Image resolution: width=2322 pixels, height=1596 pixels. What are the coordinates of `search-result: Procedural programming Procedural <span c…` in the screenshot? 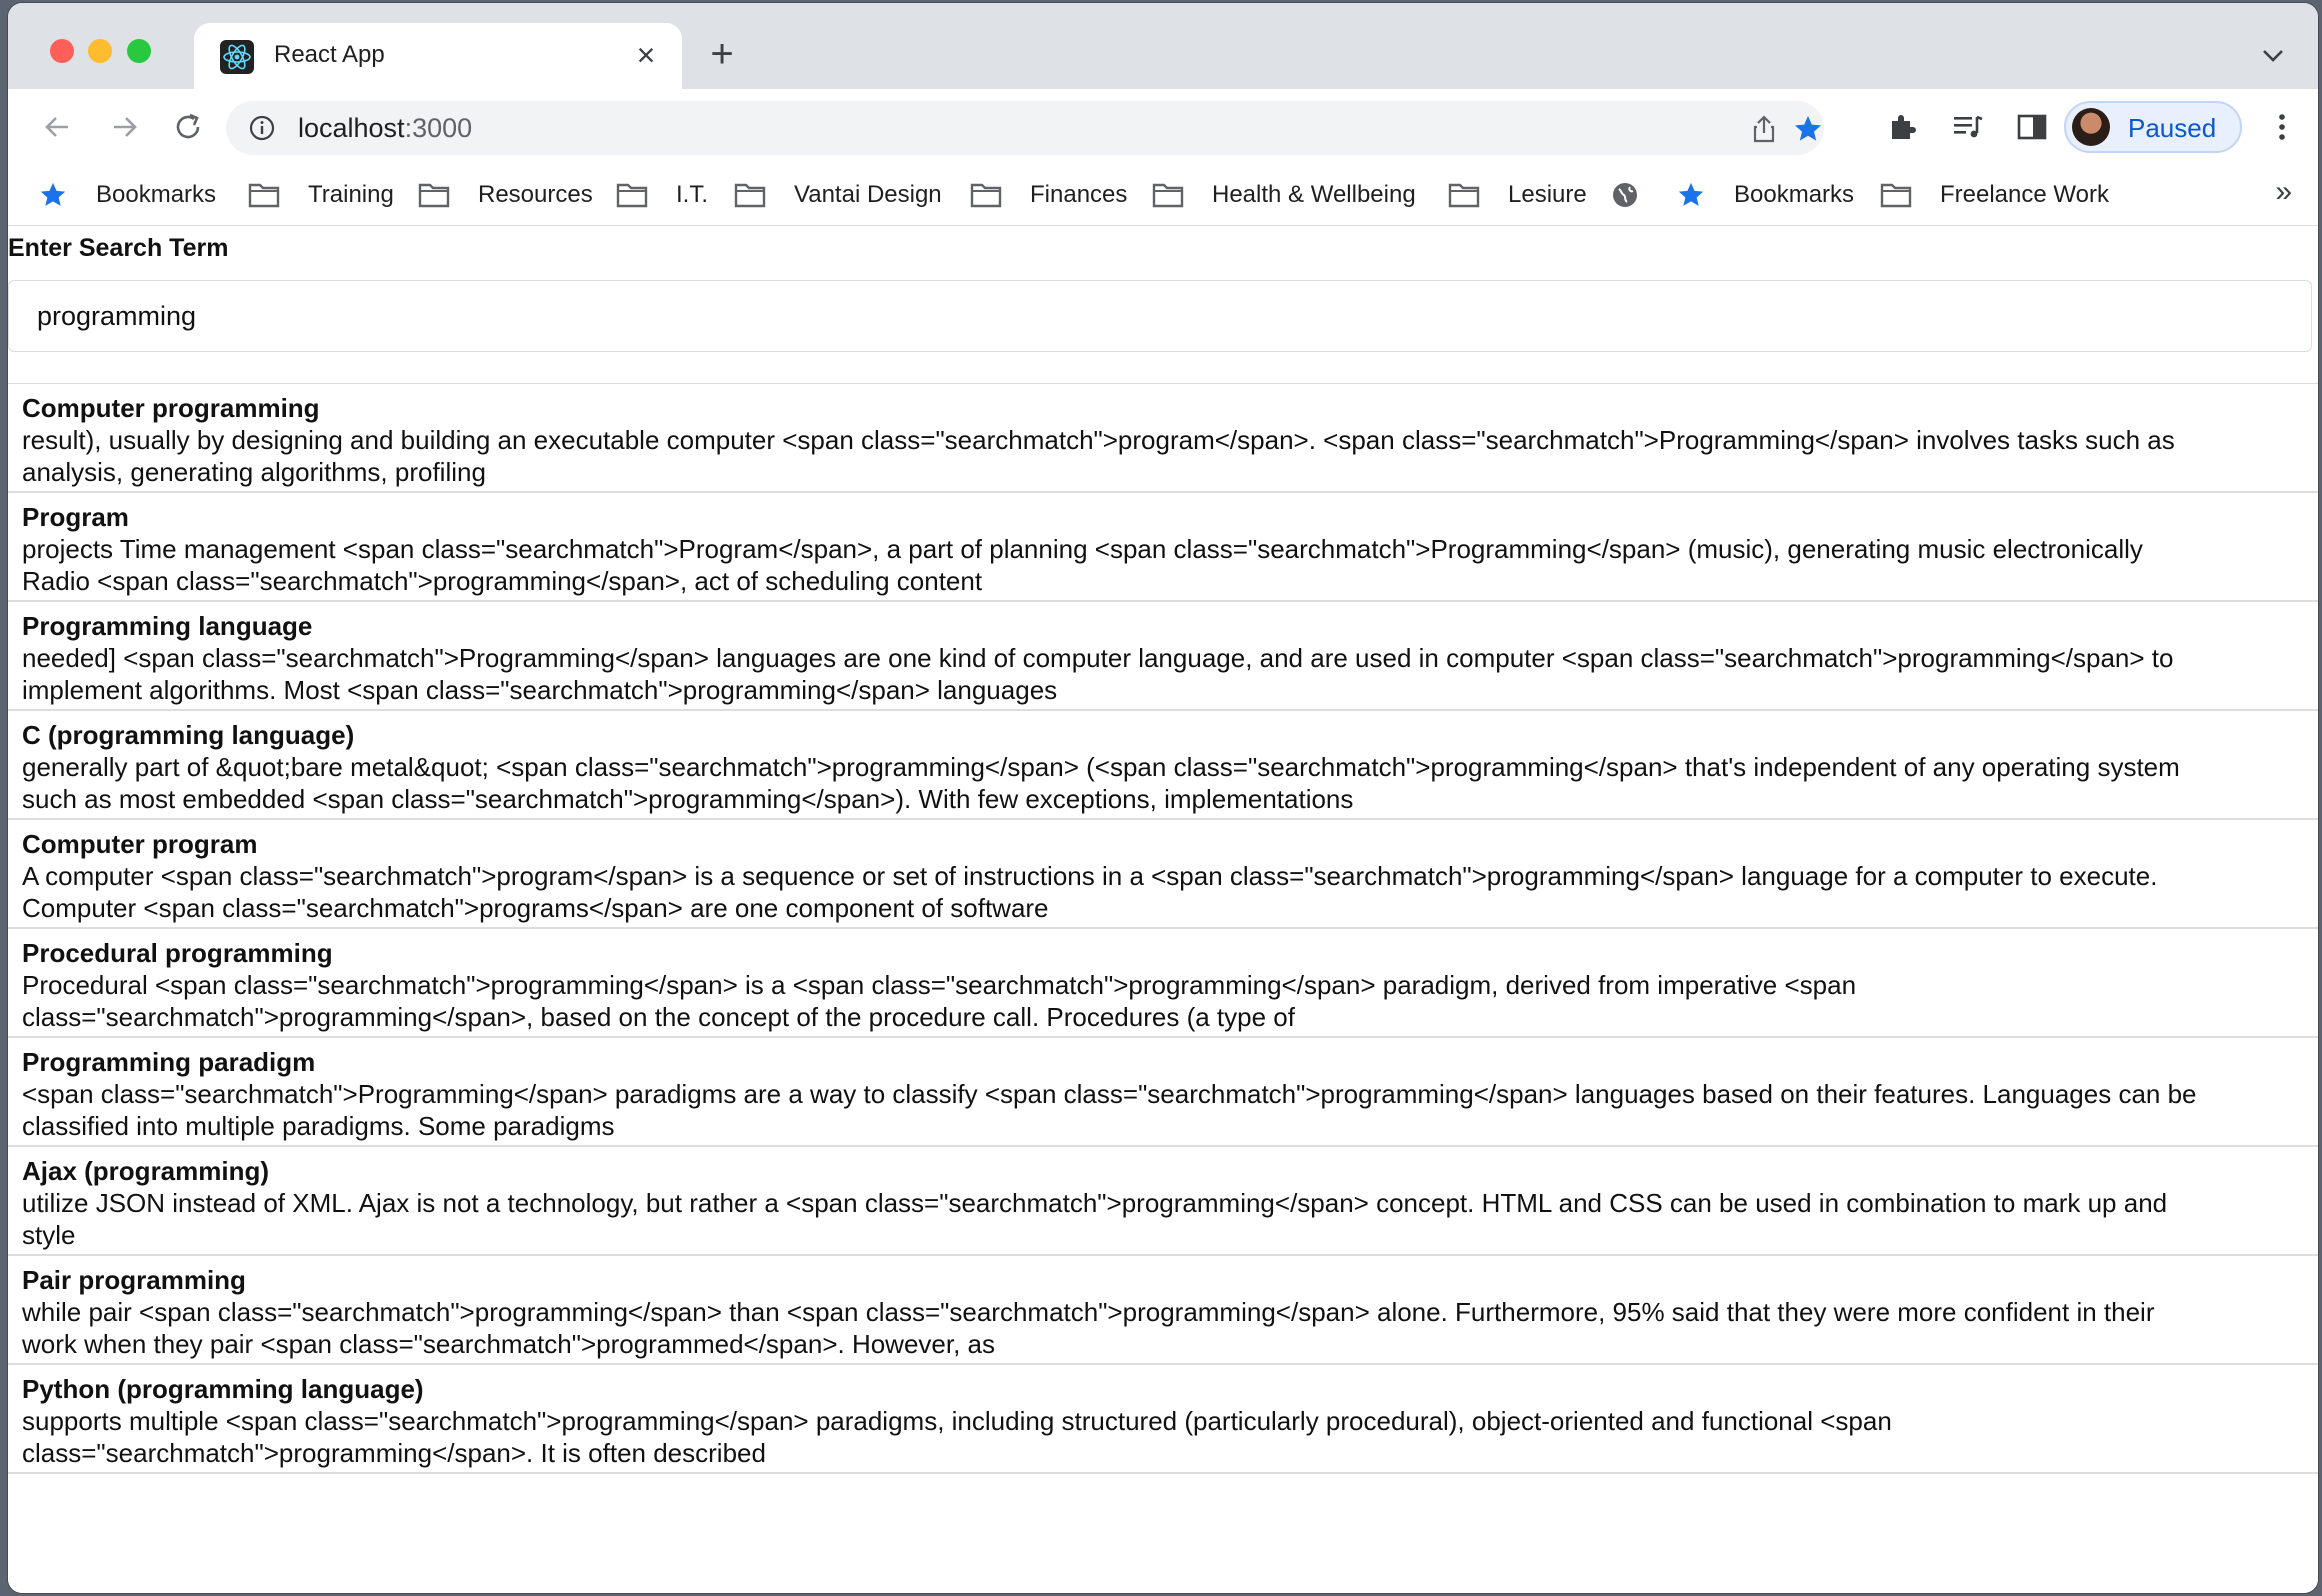 It's located at (1163, 983).